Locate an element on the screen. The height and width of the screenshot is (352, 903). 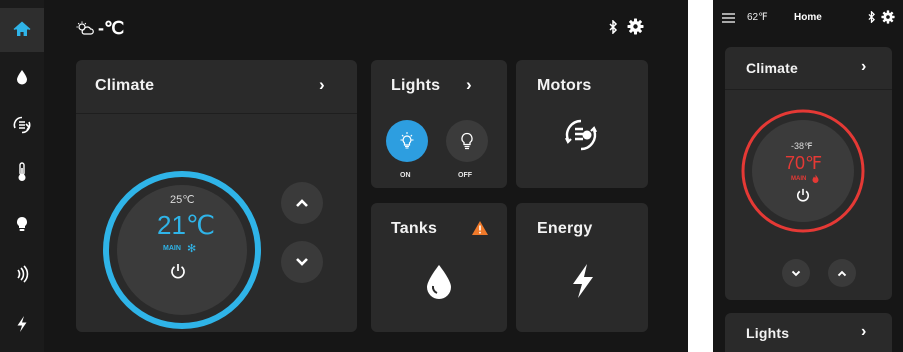
snowflake-icon: ✻ is located at coordinates (192, 249).